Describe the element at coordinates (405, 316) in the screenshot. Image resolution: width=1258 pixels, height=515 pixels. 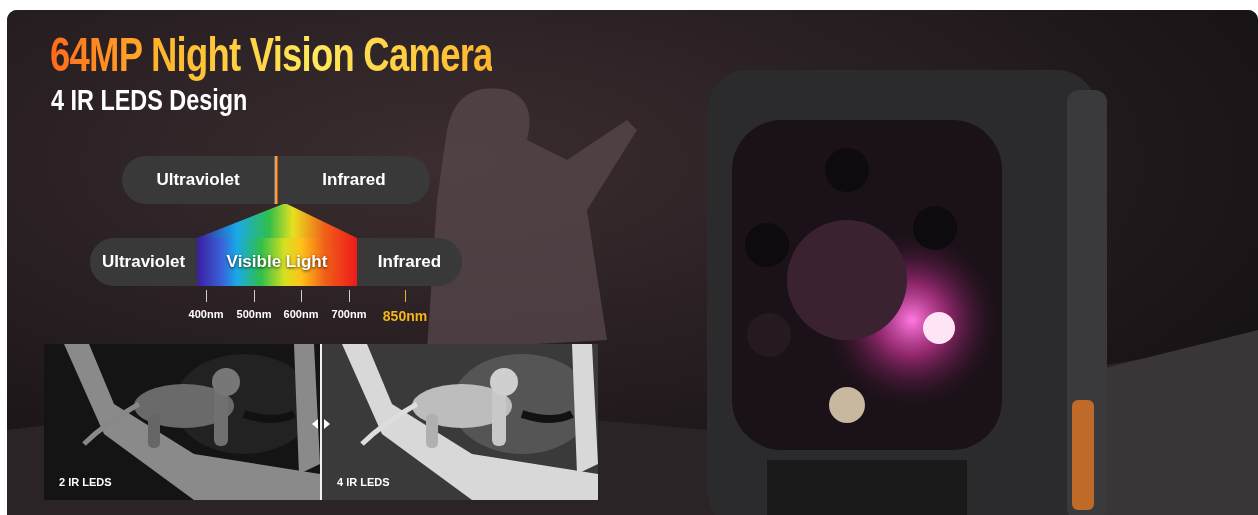
I see `wavelength-label: 850nm` at that location.